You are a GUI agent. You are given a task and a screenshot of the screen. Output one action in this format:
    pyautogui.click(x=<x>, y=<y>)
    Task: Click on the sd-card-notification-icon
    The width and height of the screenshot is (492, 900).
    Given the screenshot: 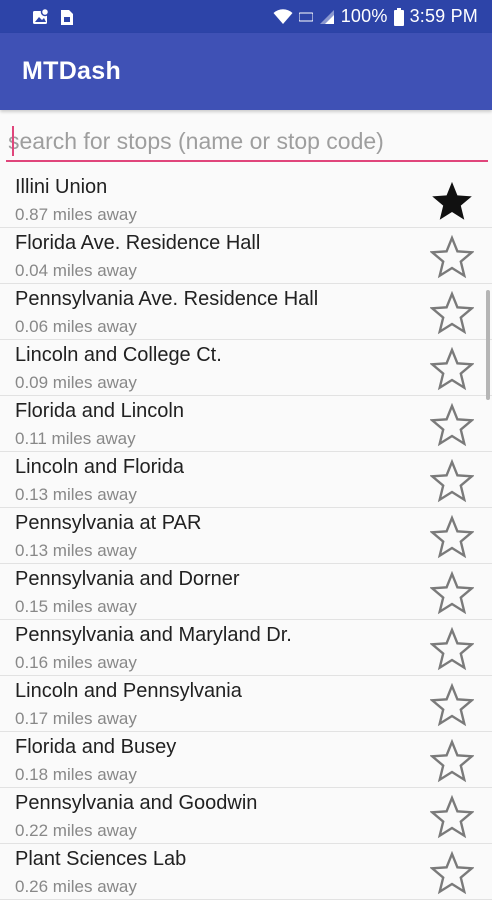 What is the action you would take?
    pyautogui.click(x=67, y=17)
    